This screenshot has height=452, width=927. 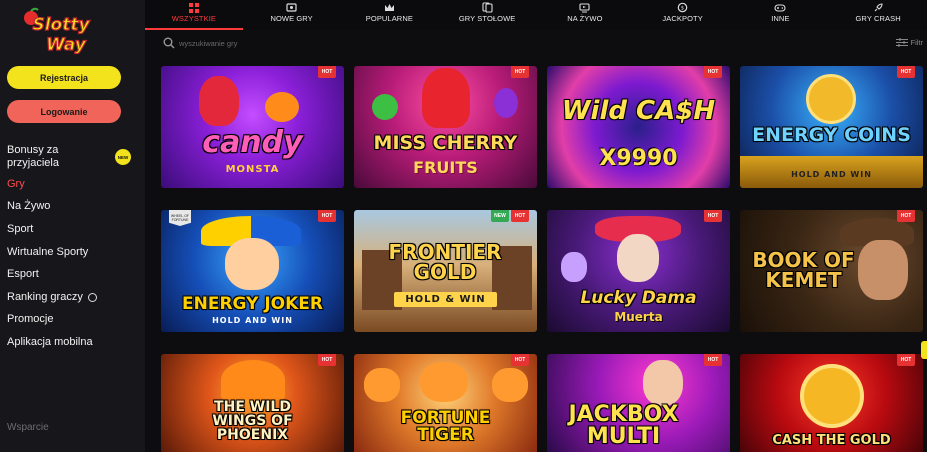 What do you see at coordinates (72, 207) in the screenshot?
I see `sidebar-item-live: Na Żywo` at bounding box center [72, 207].